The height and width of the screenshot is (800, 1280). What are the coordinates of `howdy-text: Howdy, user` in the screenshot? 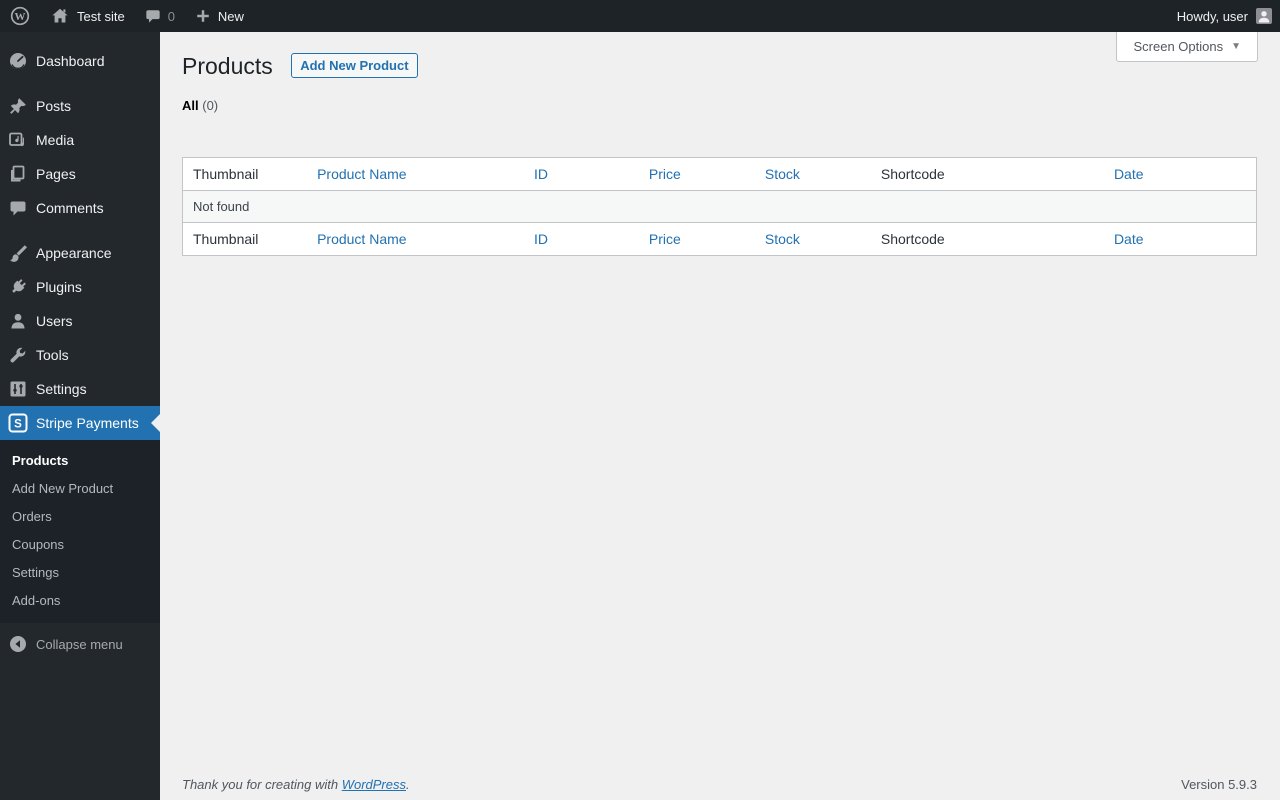 It's located at (1212, 16).